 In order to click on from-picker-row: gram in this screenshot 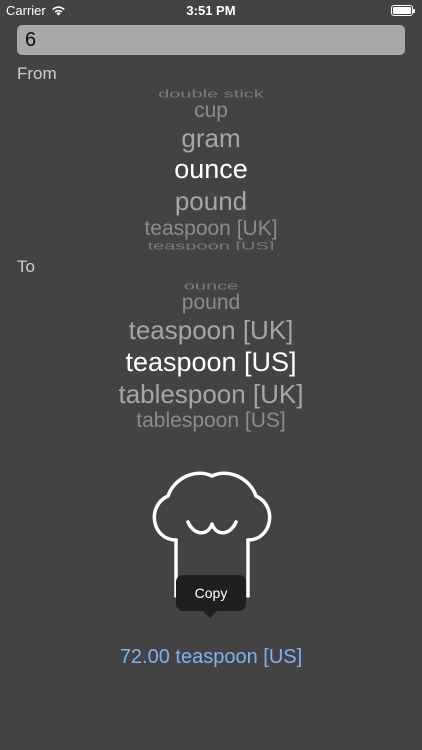, I will do `click(211, 138)`.